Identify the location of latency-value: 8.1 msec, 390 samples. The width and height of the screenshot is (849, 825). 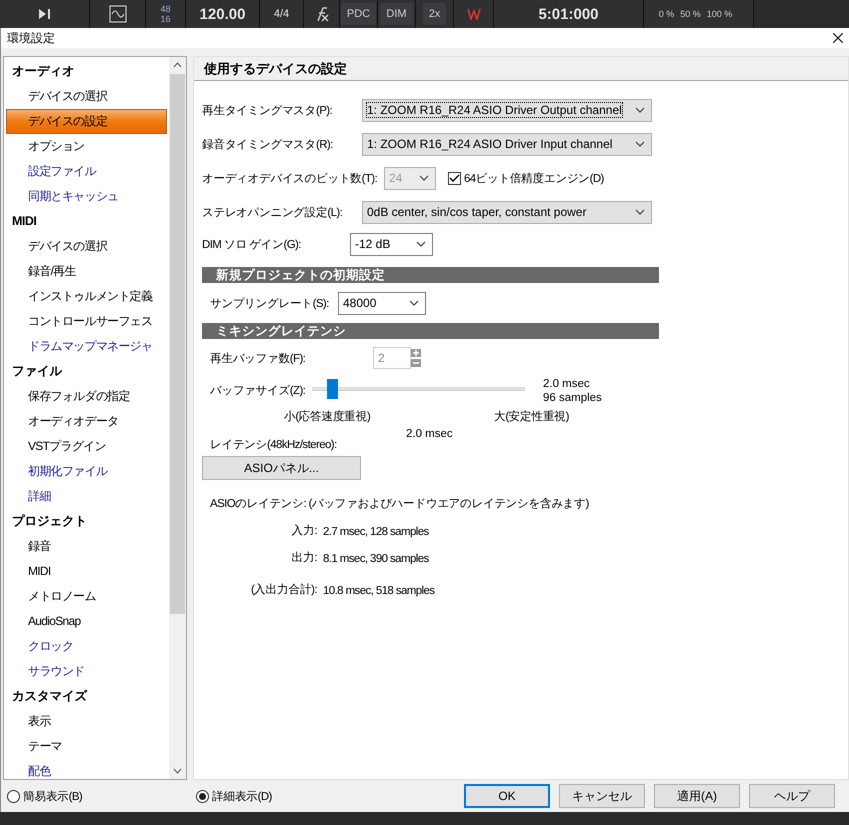
(376, 559).